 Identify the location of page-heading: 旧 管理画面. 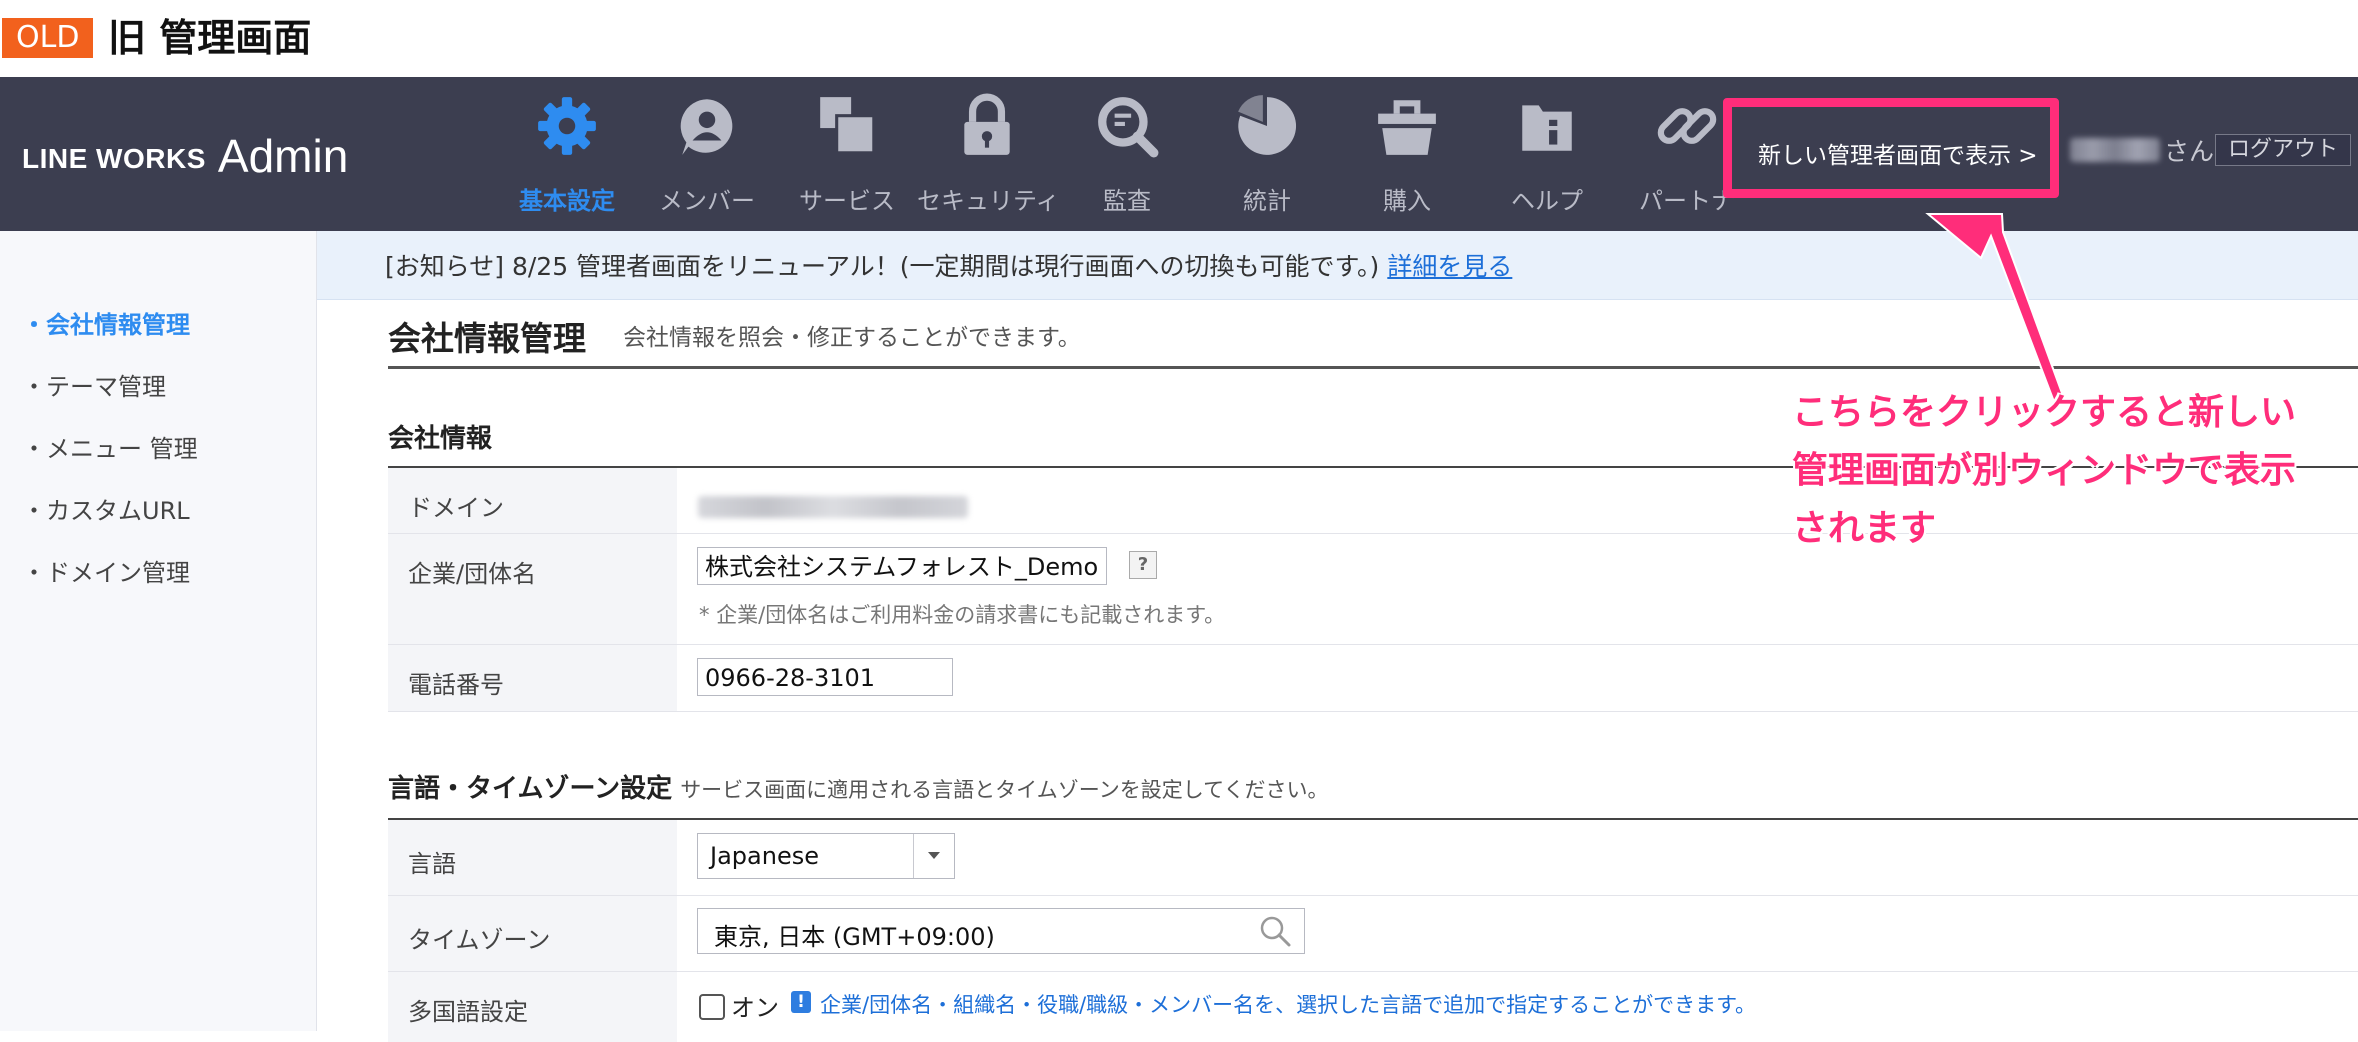
(210, 38).